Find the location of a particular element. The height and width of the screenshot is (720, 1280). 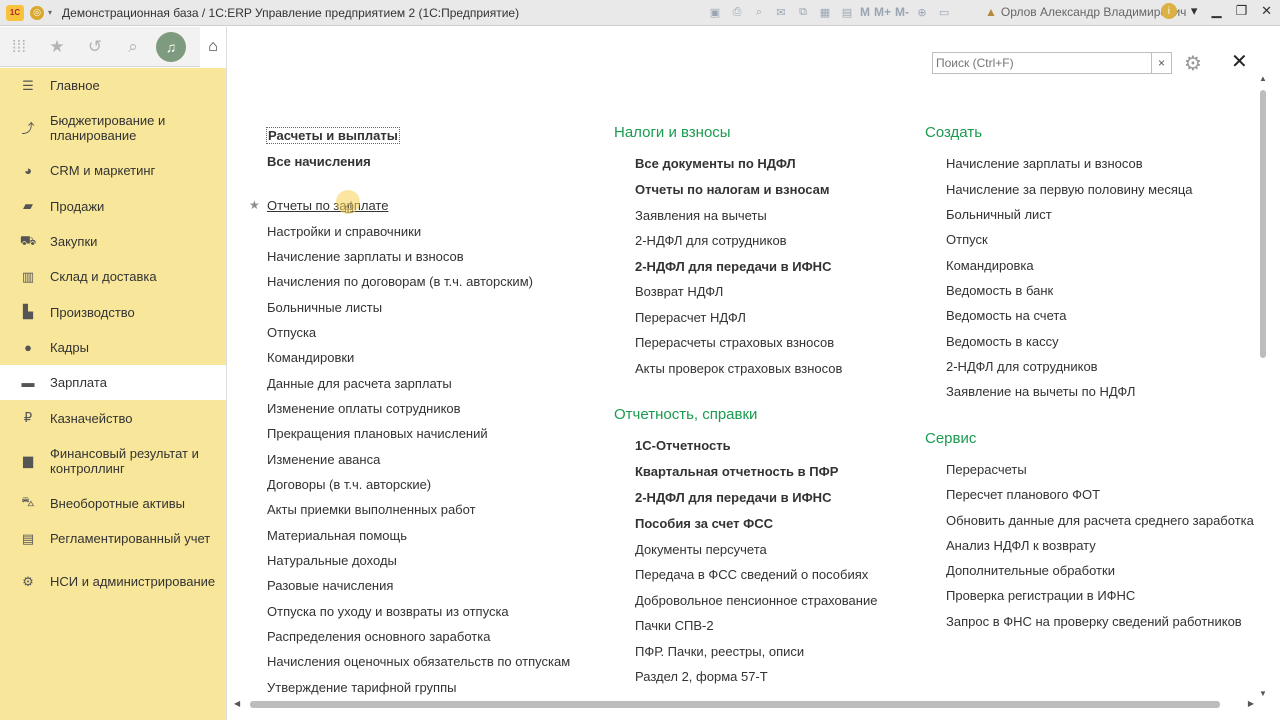

maximize-icon: ❐ is located at coordinates (1241, 11).